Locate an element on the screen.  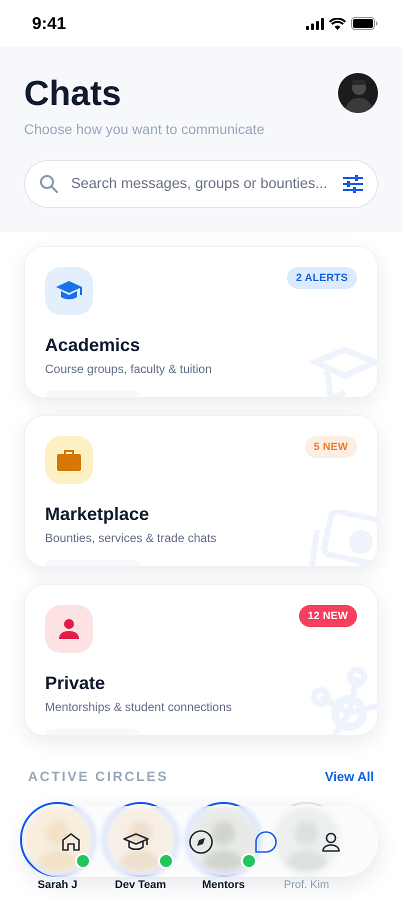
category-card: 12 NEW Private Mentorships & student connections is located at coordinates (201, 660).